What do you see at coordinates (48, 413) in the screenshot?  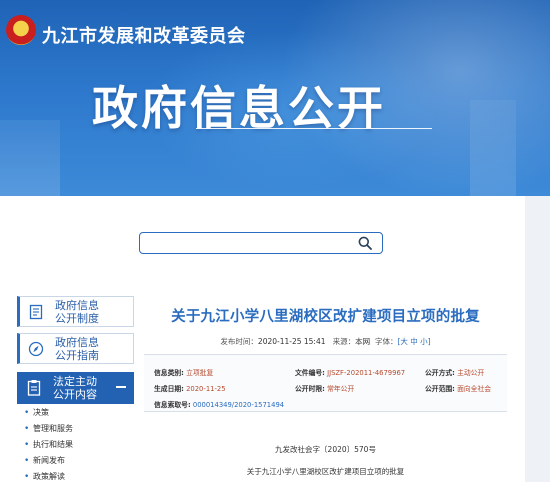 I see `sub-item-decision: • 决策` at bounding box center [48, 413].